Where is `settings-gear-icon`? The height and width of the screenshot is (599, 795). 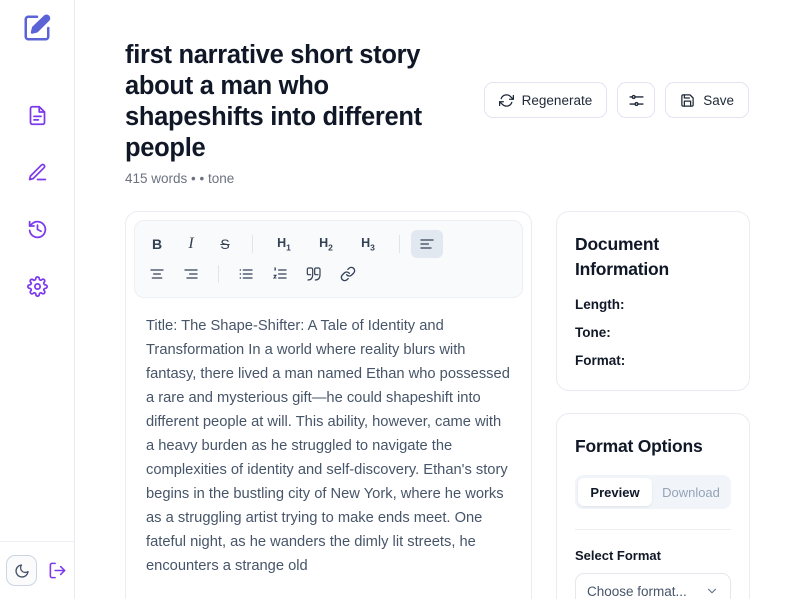 settings-gear-icon is located at coordinates (37, 286).